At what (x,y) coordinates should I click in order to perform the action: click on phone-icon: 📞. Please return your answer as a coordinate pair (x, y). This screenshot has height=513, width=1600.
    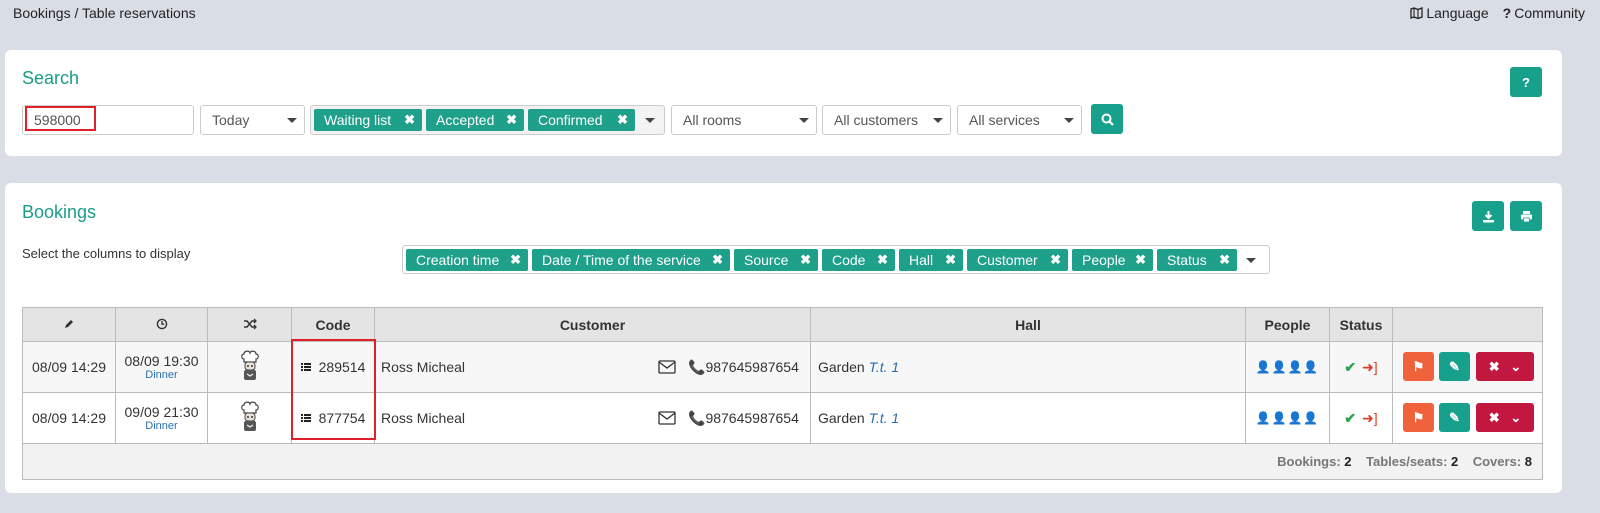
    Looking at the image, I should click on (697, 366).